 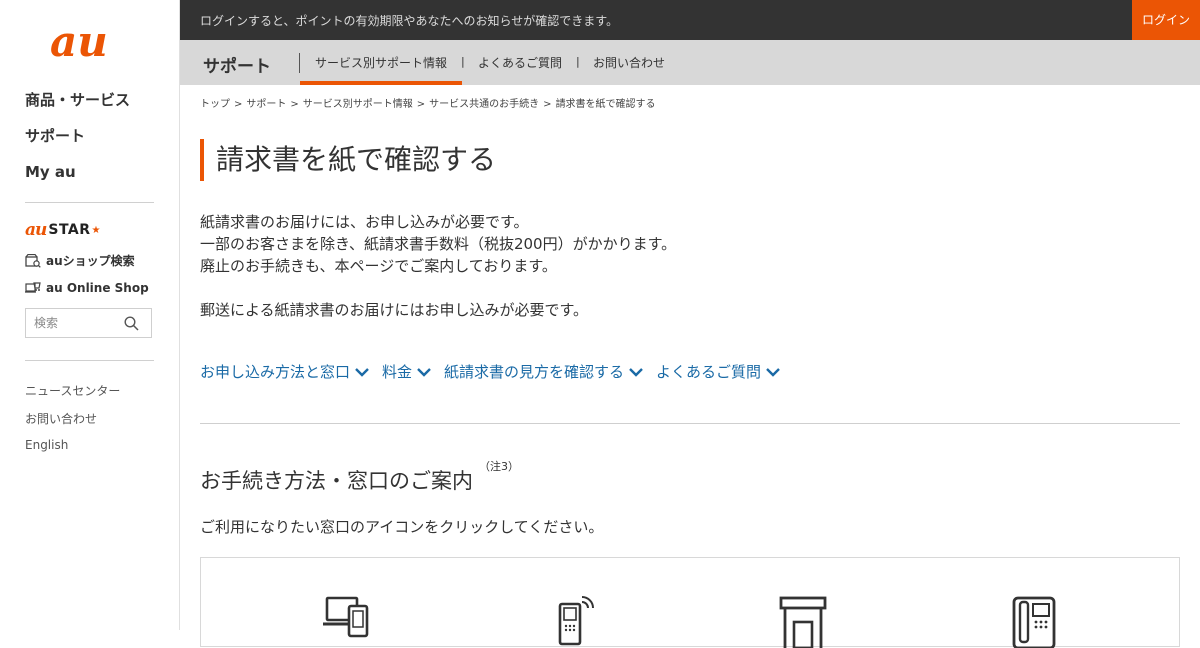 I want to click on anchor-links: お申し込み方法と窓口 料金 紙請求書の見方を確認する よくあるご質問, so click(x=496, y=371).